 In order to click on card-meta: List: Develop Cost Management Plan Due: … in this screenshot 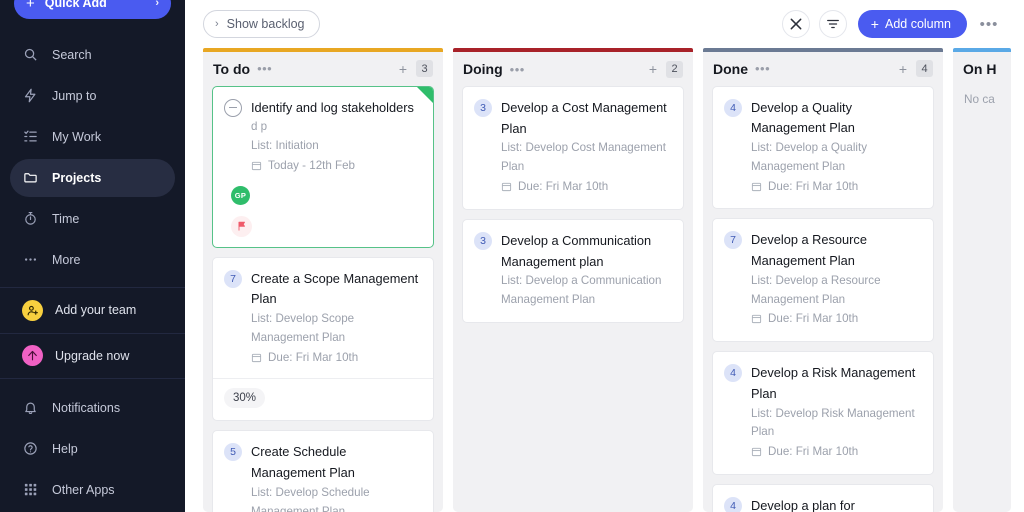, I will do `click(572, 167)`.